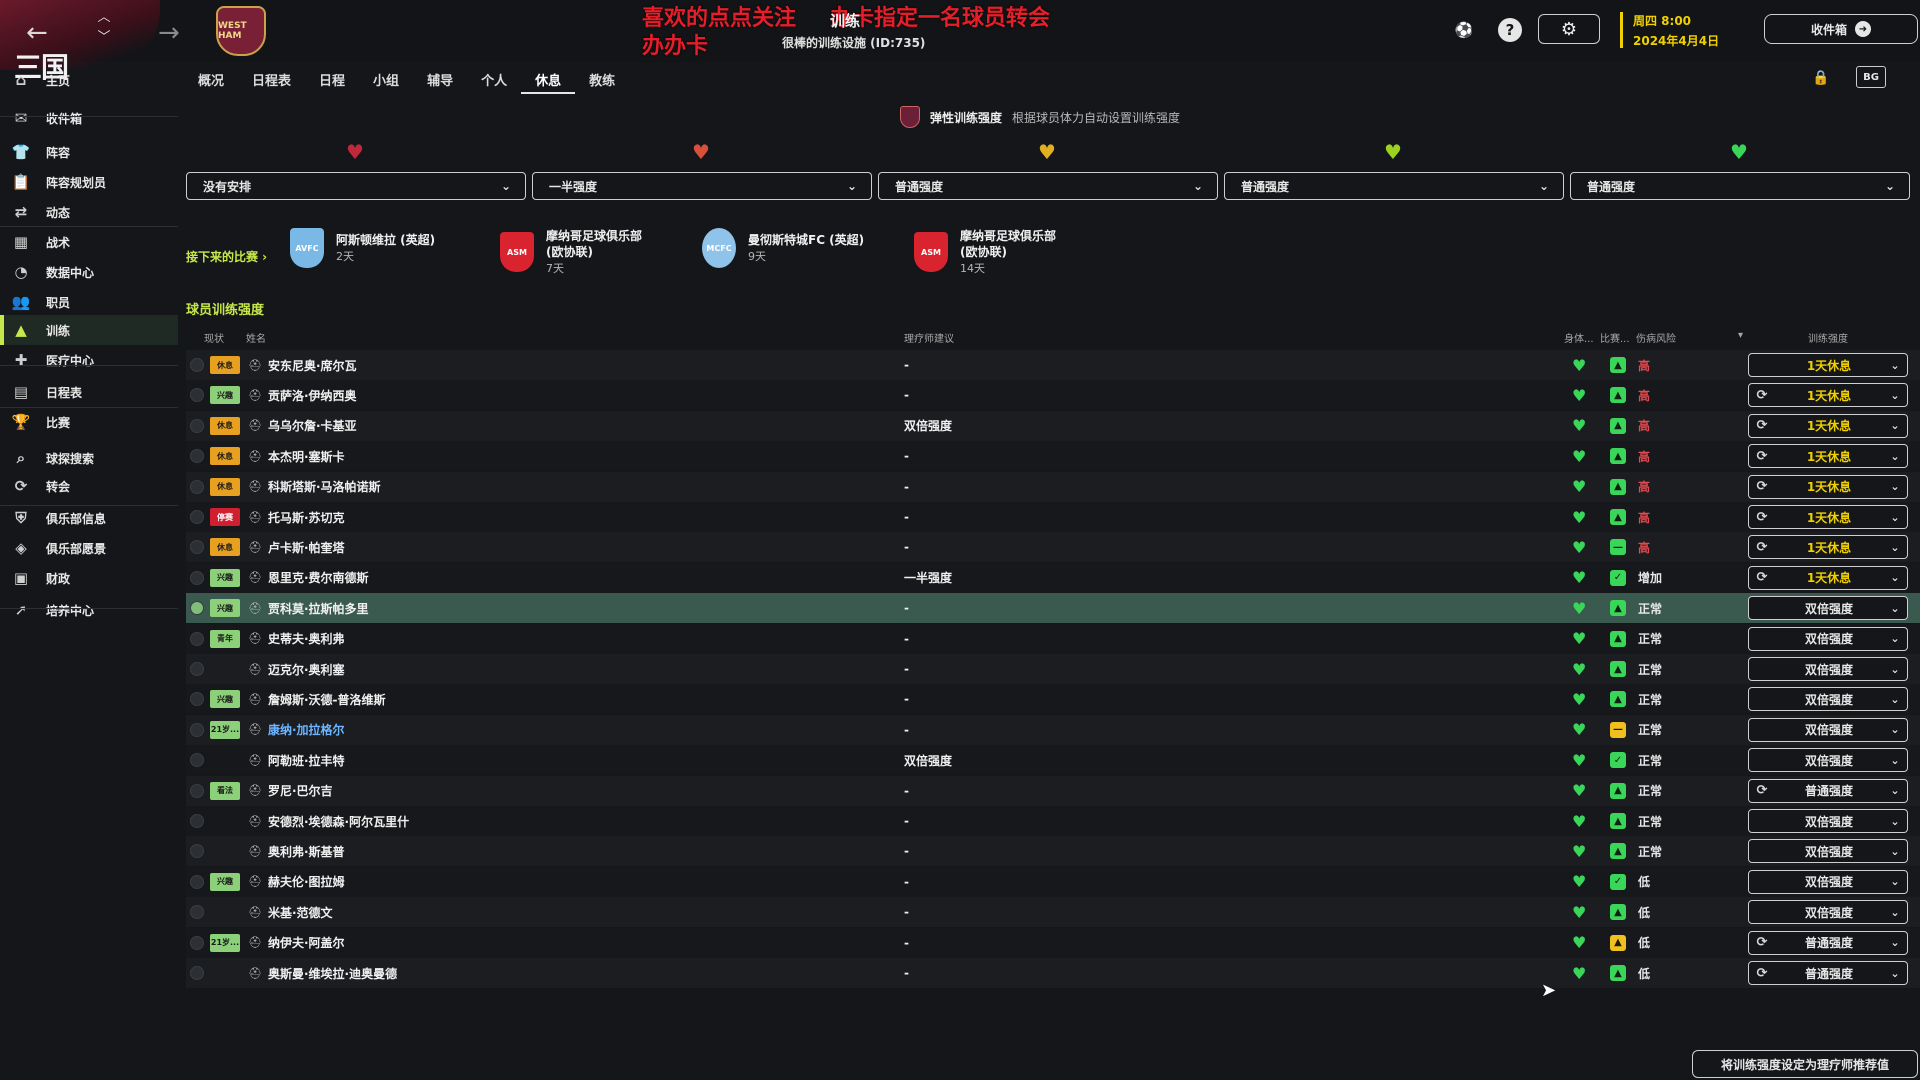 Image resolution: width=1920 pixels, height=1080 pixels. I want to click on network-icon: ⚽, so click(1464, 30).